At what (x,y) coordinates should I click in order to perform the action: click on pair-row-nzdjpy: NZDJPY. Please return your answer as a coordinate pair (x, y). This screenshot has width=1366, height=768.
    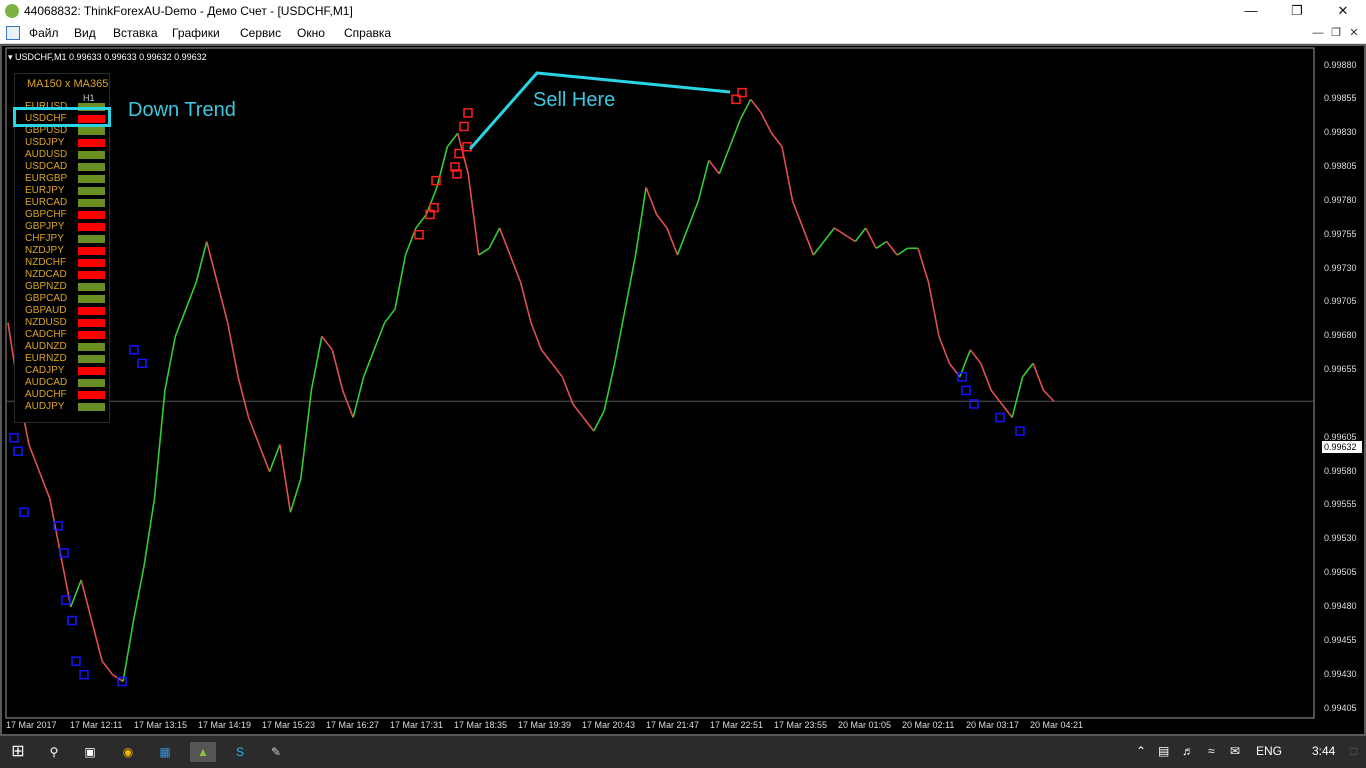
    Looking at the image, I should click on (67, 250).